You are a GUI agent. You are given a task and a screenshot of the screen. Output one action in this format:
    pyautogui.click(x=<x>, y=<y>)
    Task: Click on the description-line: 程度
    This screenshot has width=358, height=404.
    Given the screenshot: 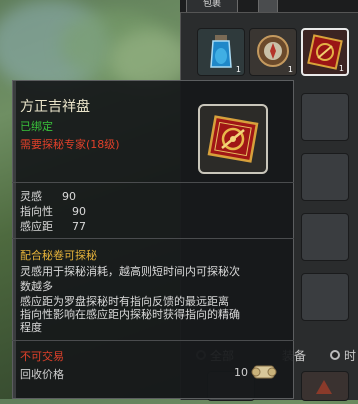 What is the action you would take?
    pyautogui.click(x=31, y=327)
    